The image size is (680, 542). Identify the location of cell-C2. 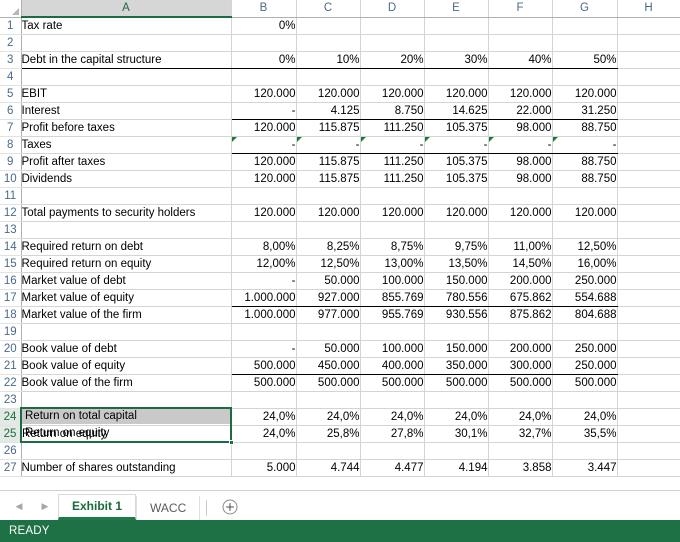
(328, 43).